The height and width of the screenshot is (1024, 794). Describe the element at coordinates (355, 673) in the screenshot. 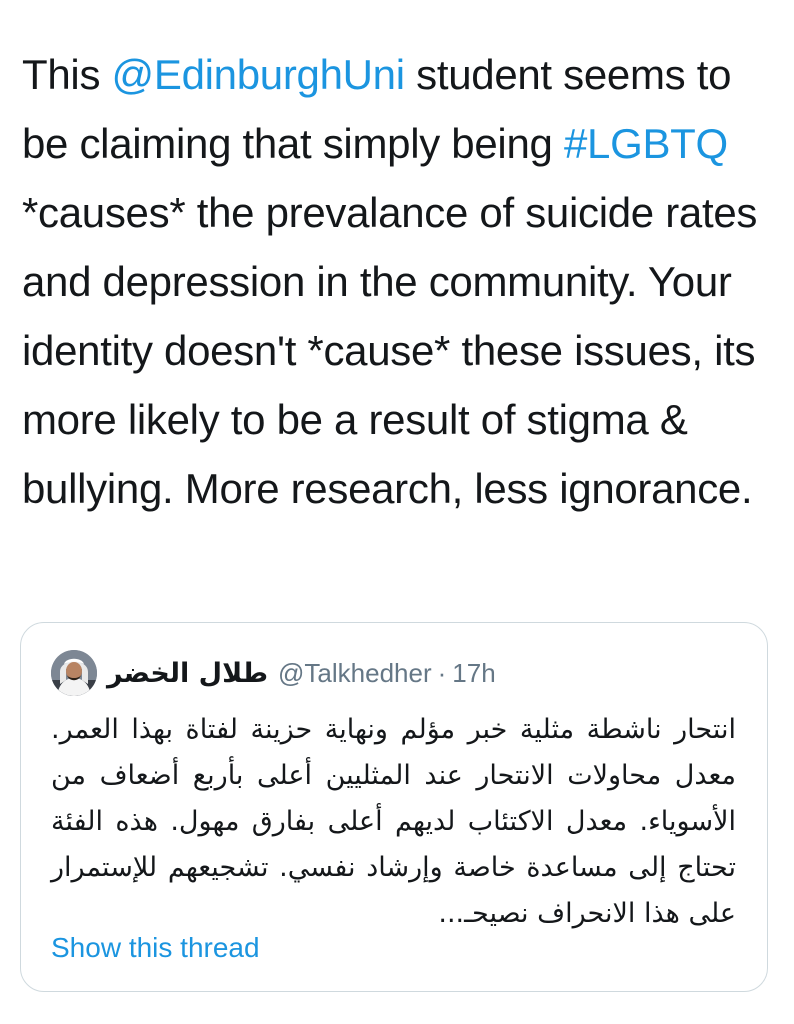

I see `quoted-handle: @Talkhedher` at that location.